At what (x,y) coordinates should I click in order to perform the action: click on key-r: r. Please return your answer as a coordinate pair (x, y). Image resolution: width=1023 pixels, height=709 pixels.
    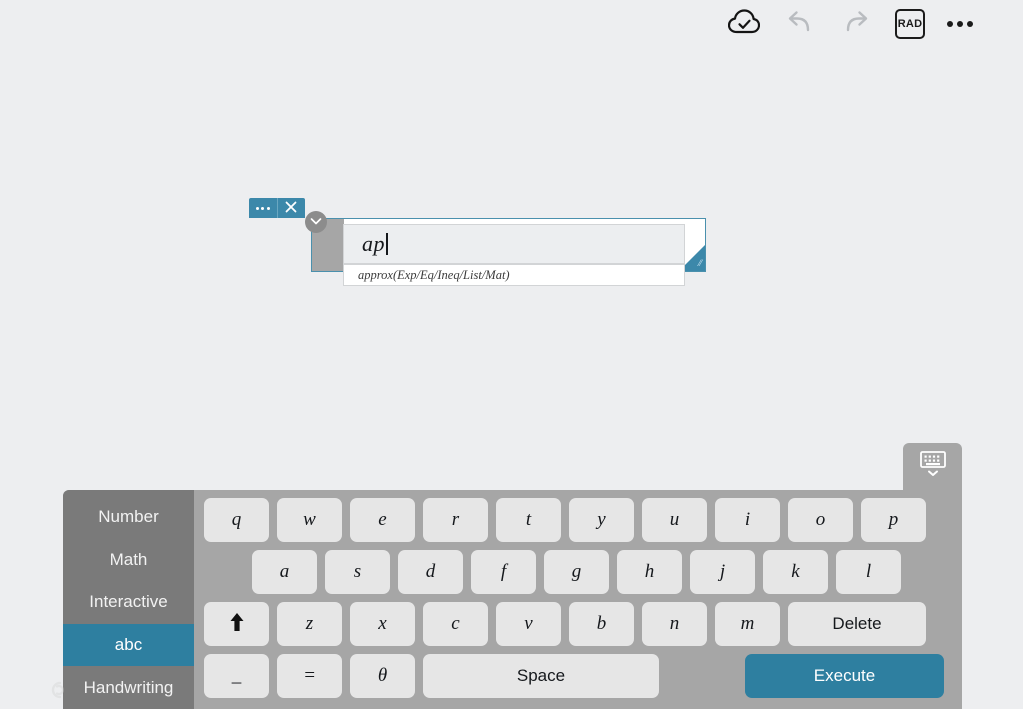
    Looking at the image, I should click on (455, 520).